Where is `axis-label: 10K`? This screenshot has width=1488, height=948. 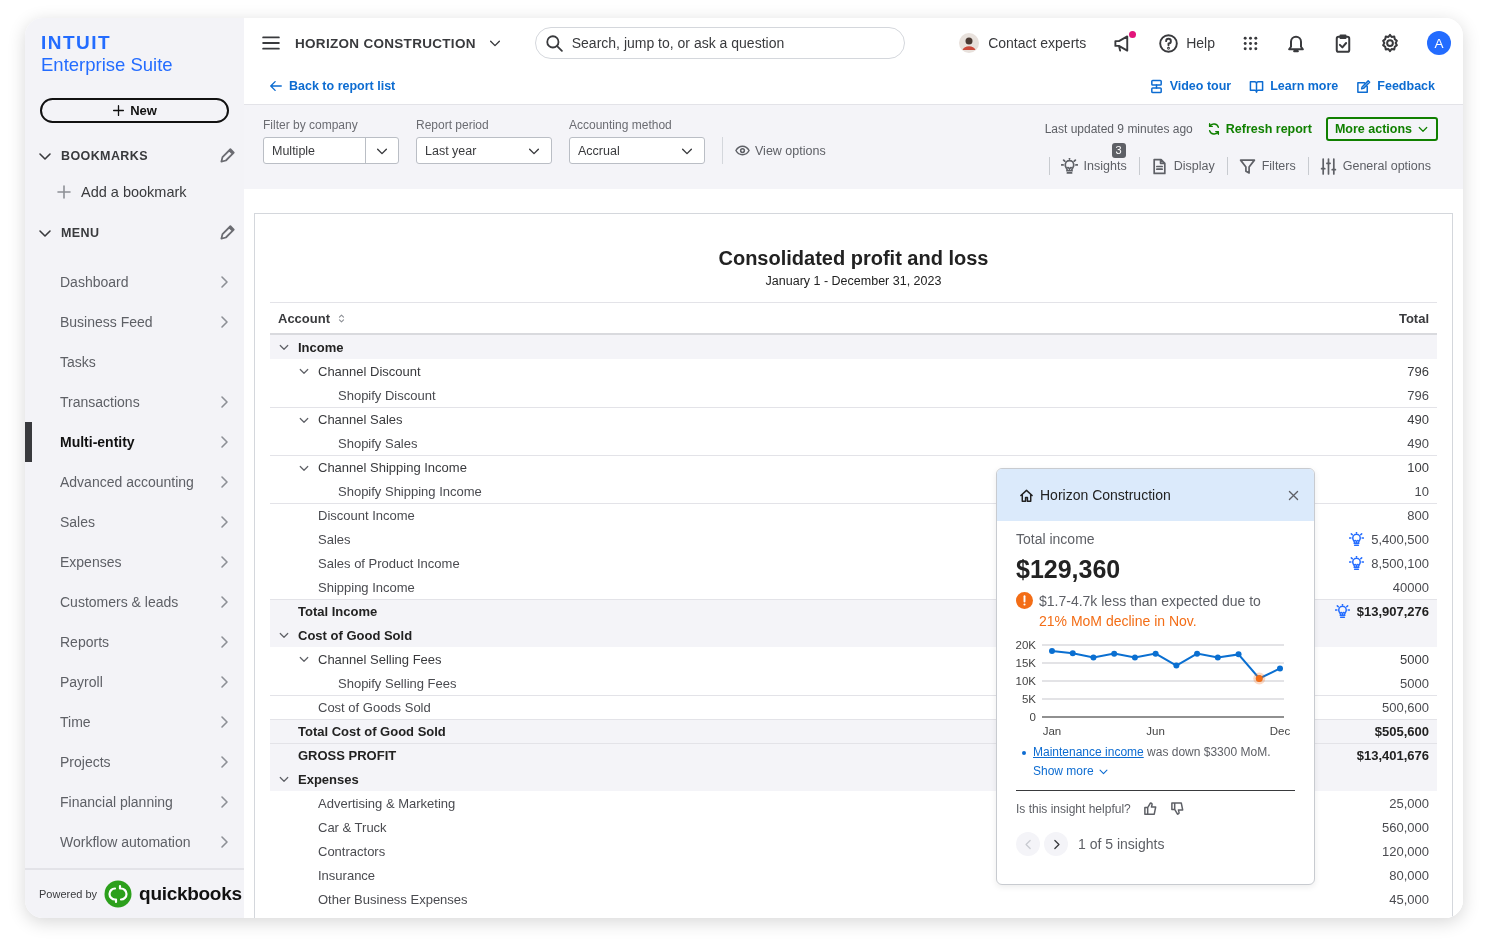
axis-label: 10K is located at coordinates (1025, 681).